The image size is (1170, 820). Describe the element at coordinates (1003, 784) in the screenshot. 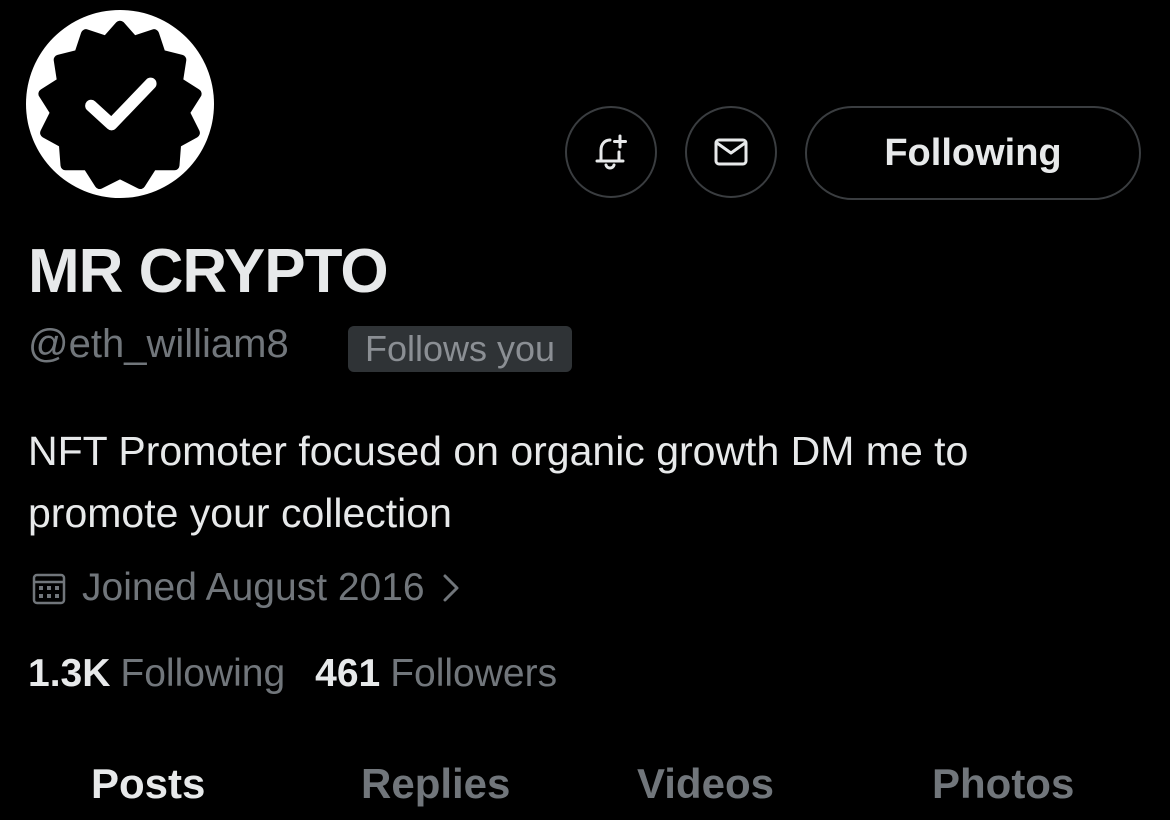

I see `tab-photos: Photos` at that location.